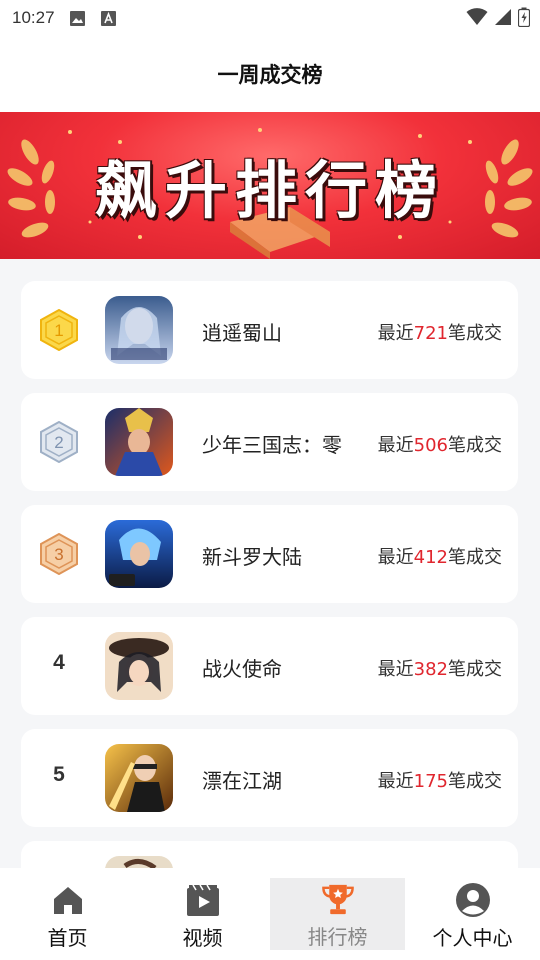 The image size is (540, 960). I want to click on text-notification-icon, so click(108, 18).